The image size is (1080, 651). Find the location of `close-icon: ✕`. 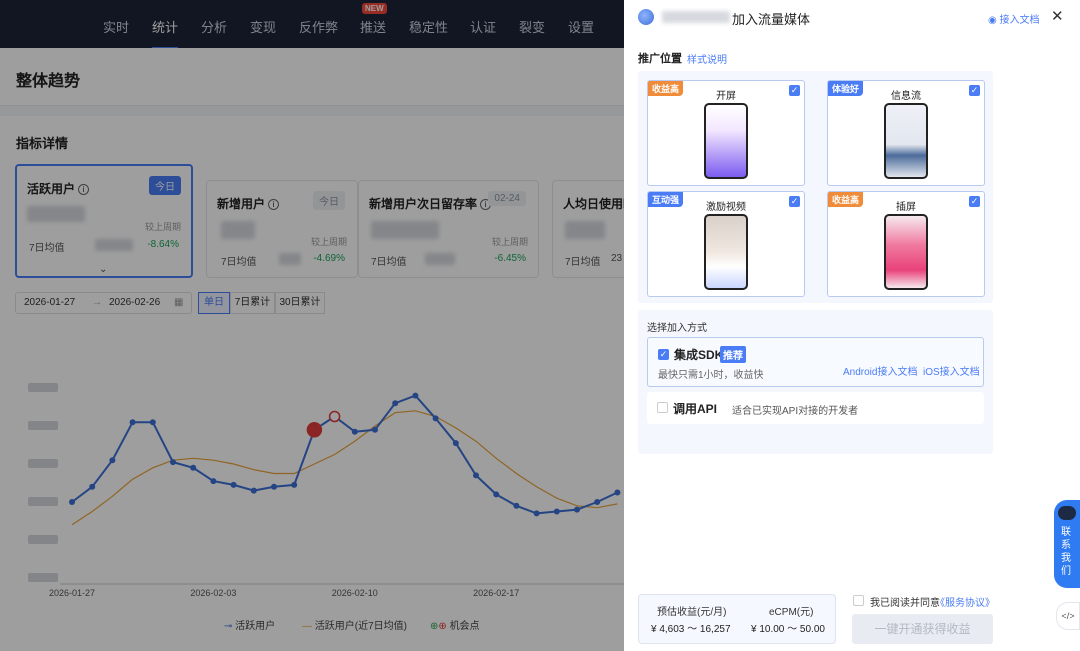

close-icon: ✕ is located at coordinates (1057, 16).